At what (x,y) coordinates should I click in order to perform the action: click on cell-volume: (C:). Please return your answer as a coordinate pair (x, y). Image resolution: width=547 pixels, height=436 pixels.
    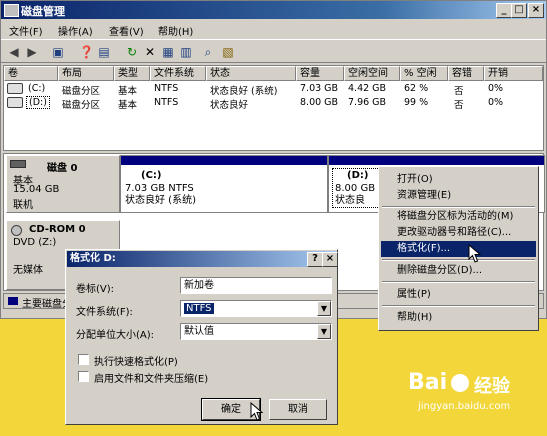
    Looking at the image, I should click on (37, 88).